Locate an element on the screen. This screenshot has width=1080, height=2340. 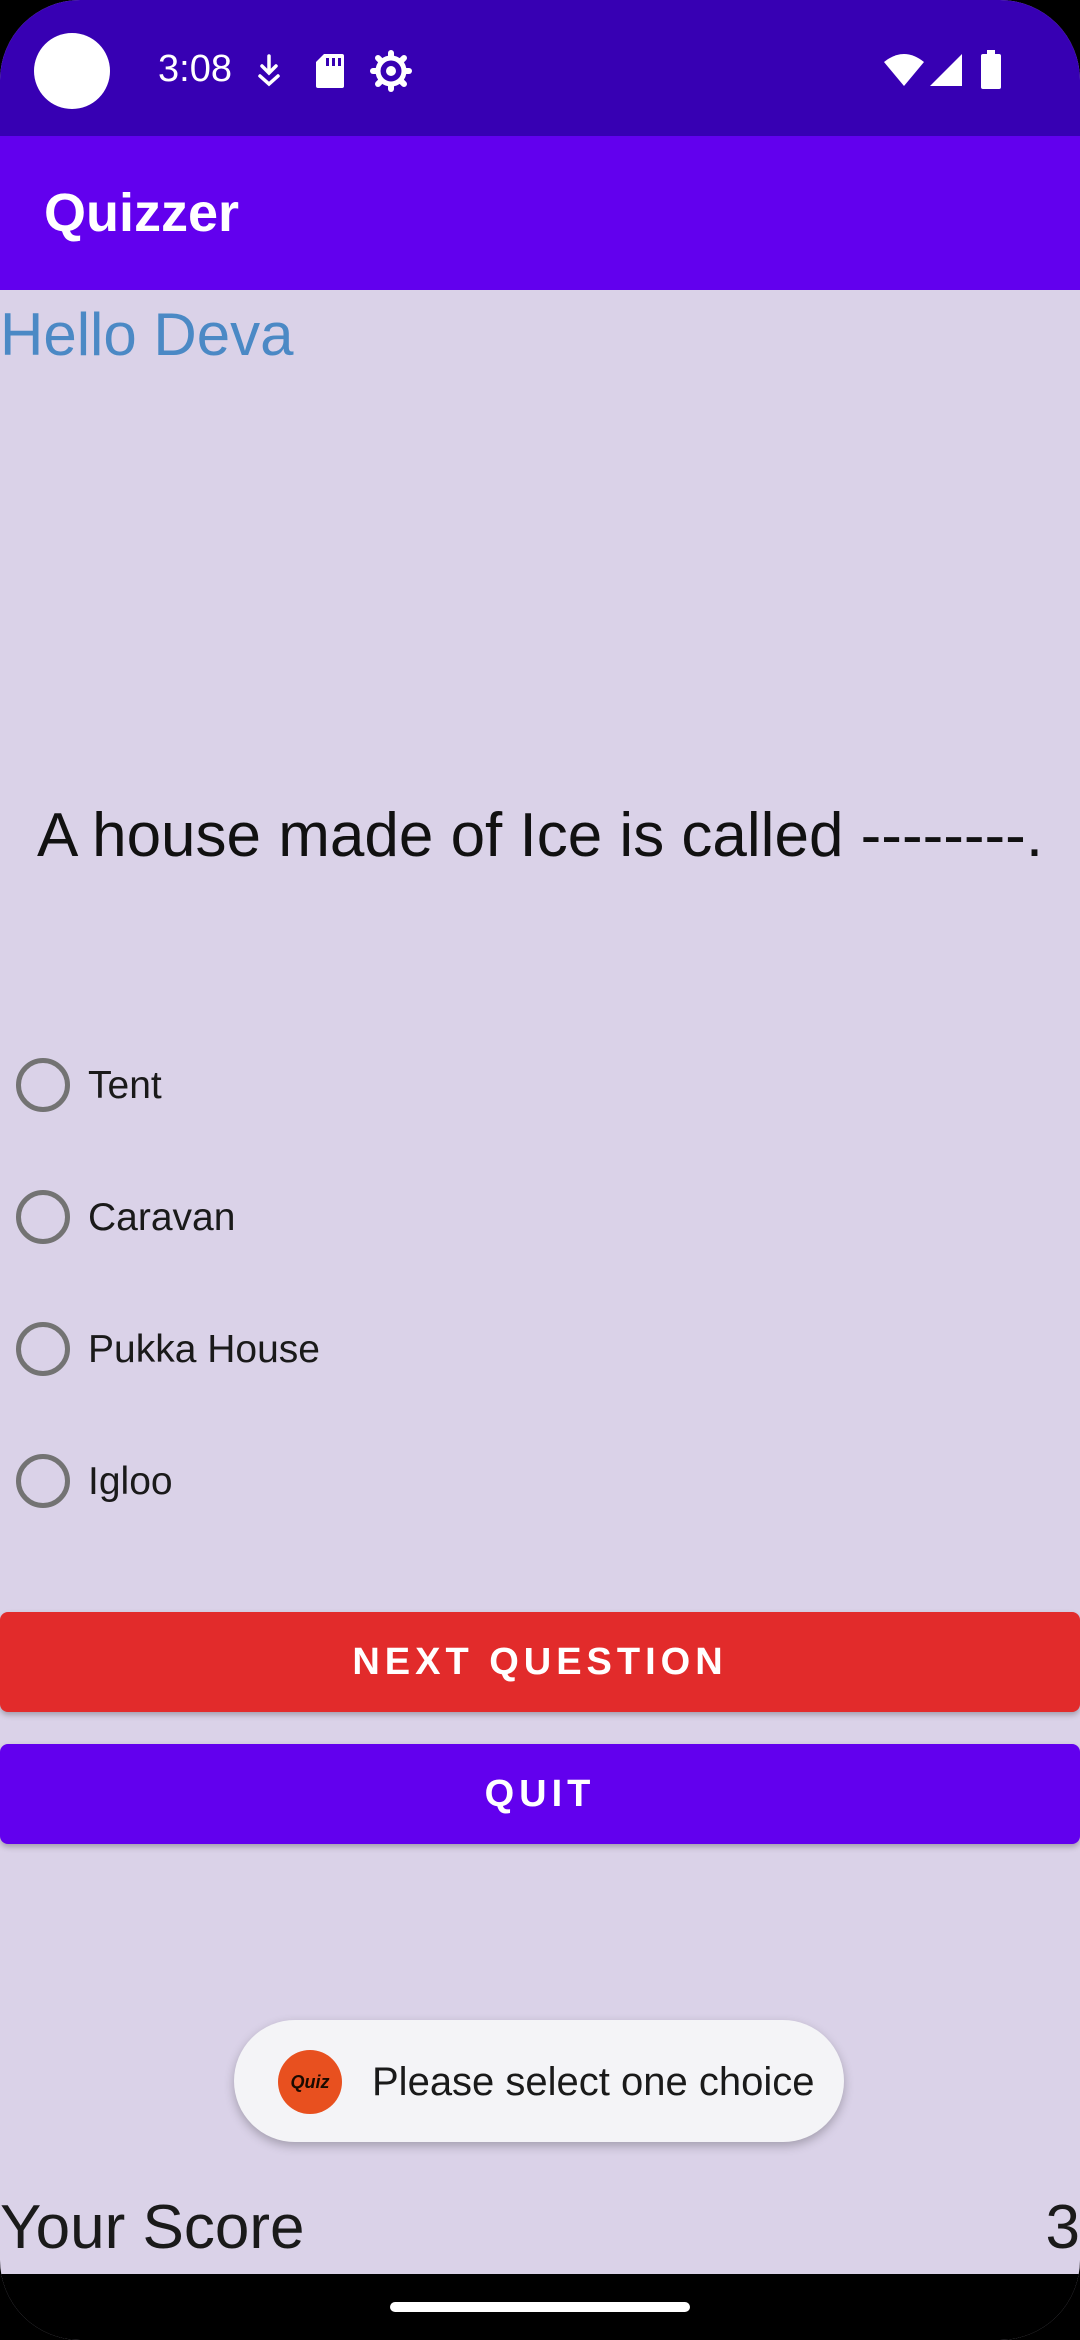
quit-button: QUIT is located at coordinates (540, 1794).